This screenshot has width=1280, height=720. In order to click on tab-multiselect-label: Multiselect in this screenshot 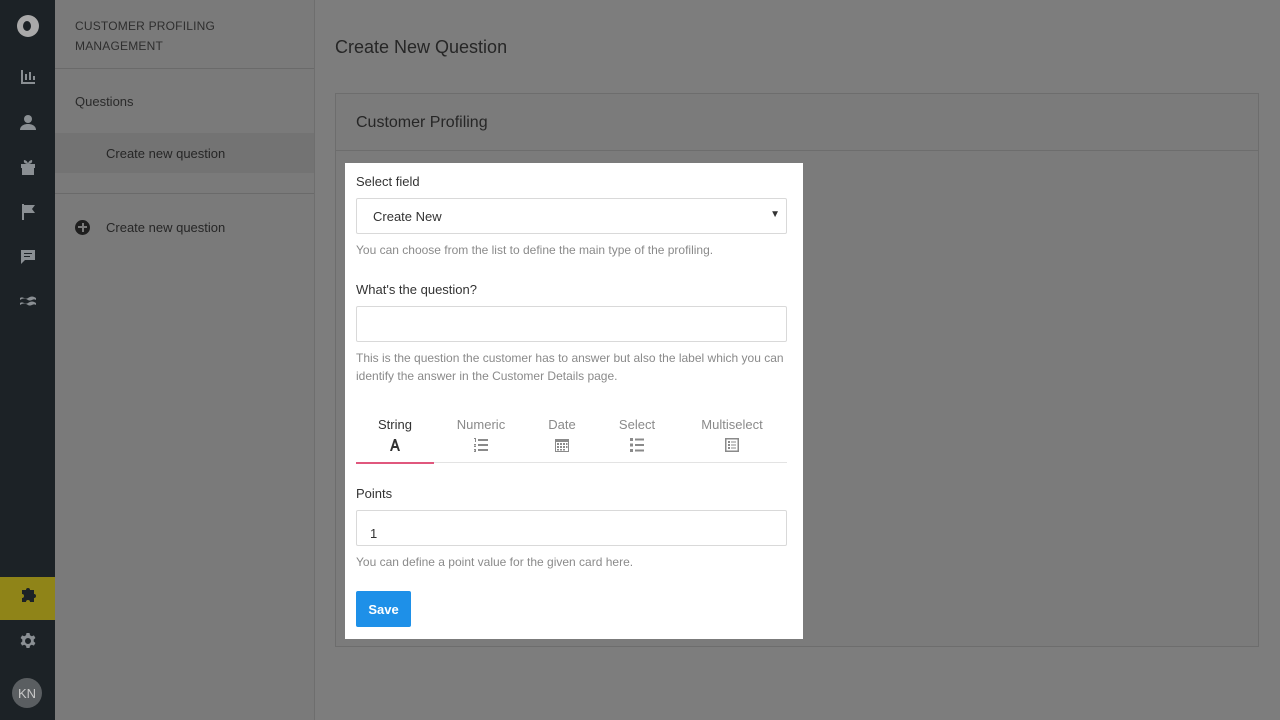, I will do `click(732, 424)`.